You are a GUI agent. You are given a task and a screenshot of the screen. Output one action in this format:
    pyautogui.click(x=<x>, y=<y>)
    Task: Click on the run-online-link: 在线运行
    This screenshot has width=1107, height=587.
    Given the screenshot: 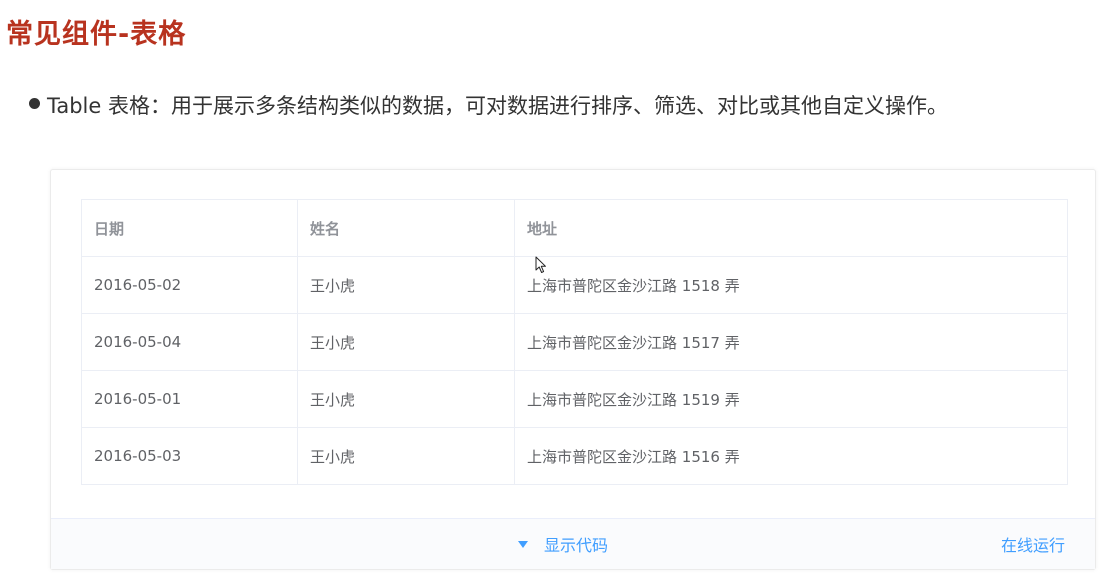 What is the action you would take?
    pyautogui.click(x=1033, y=544)
    